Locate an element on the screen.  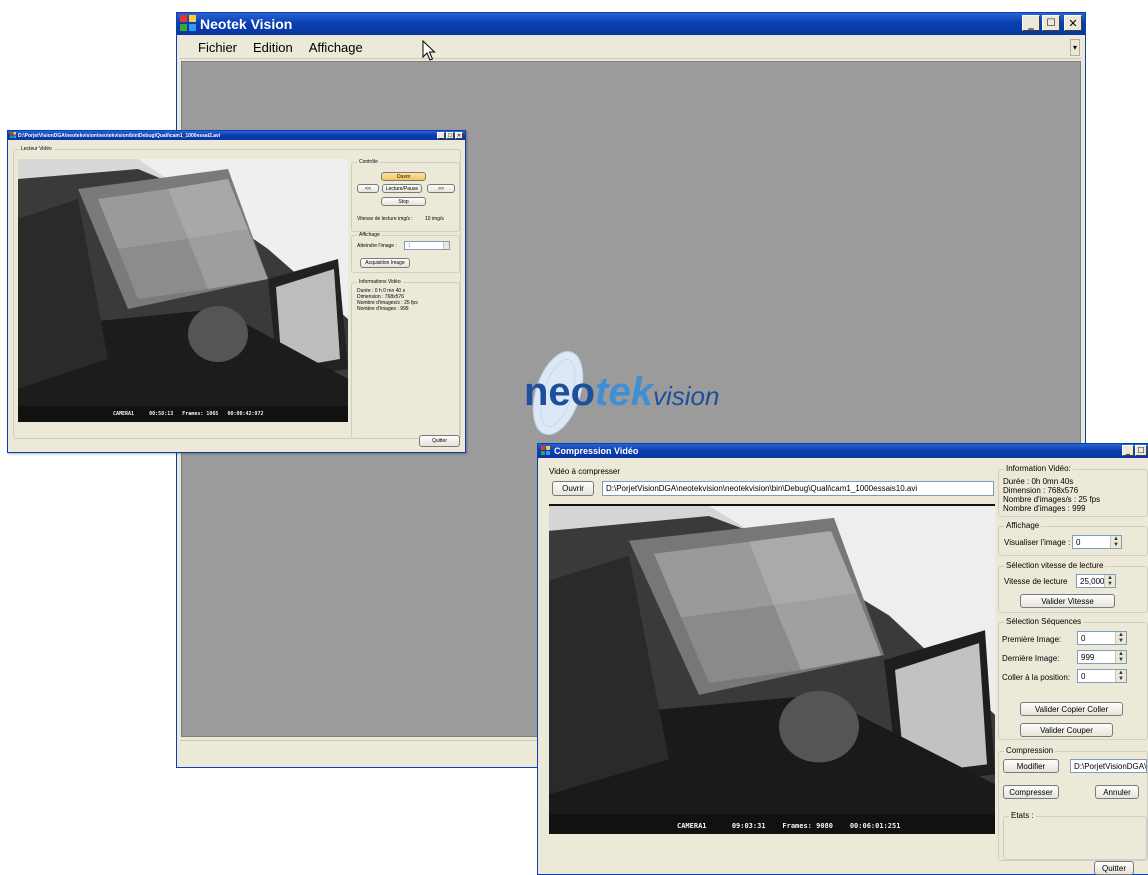
last-image-input: 999 ▲ ▼ is located at coordinates (1102, 657).